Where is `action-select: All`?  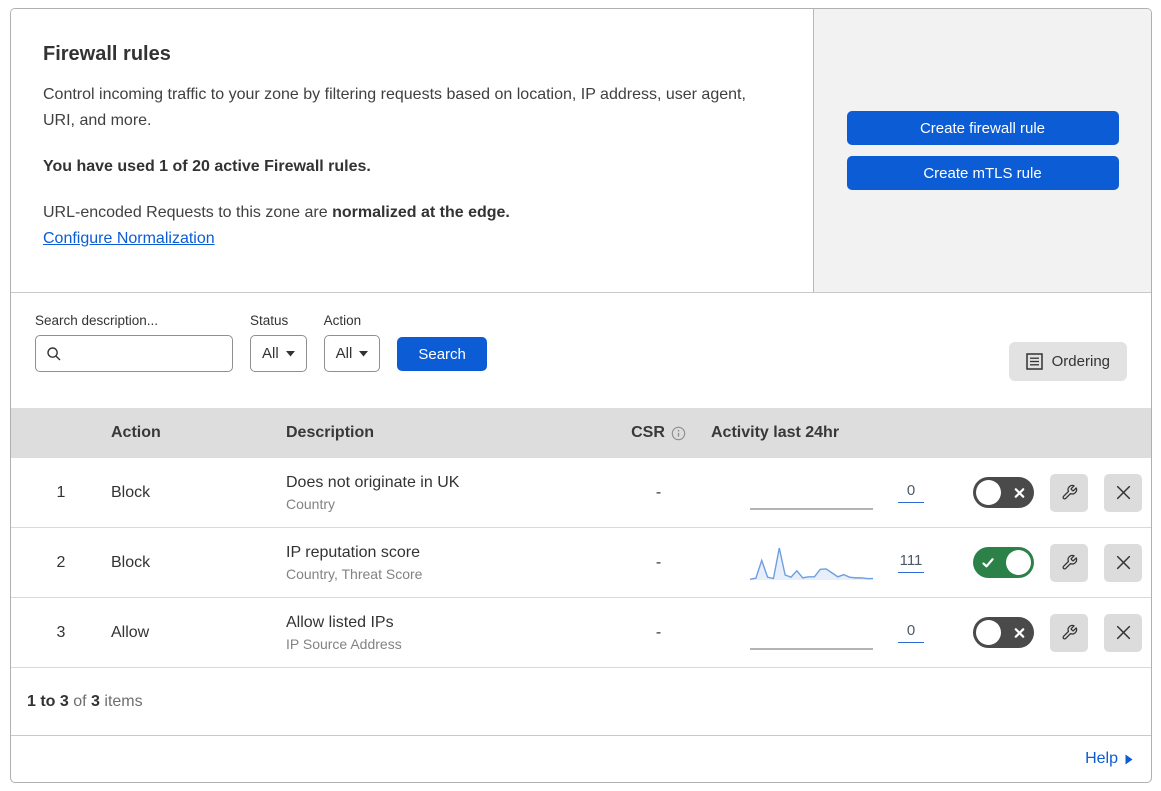
action-select: All is located at coordinates (352, 353).